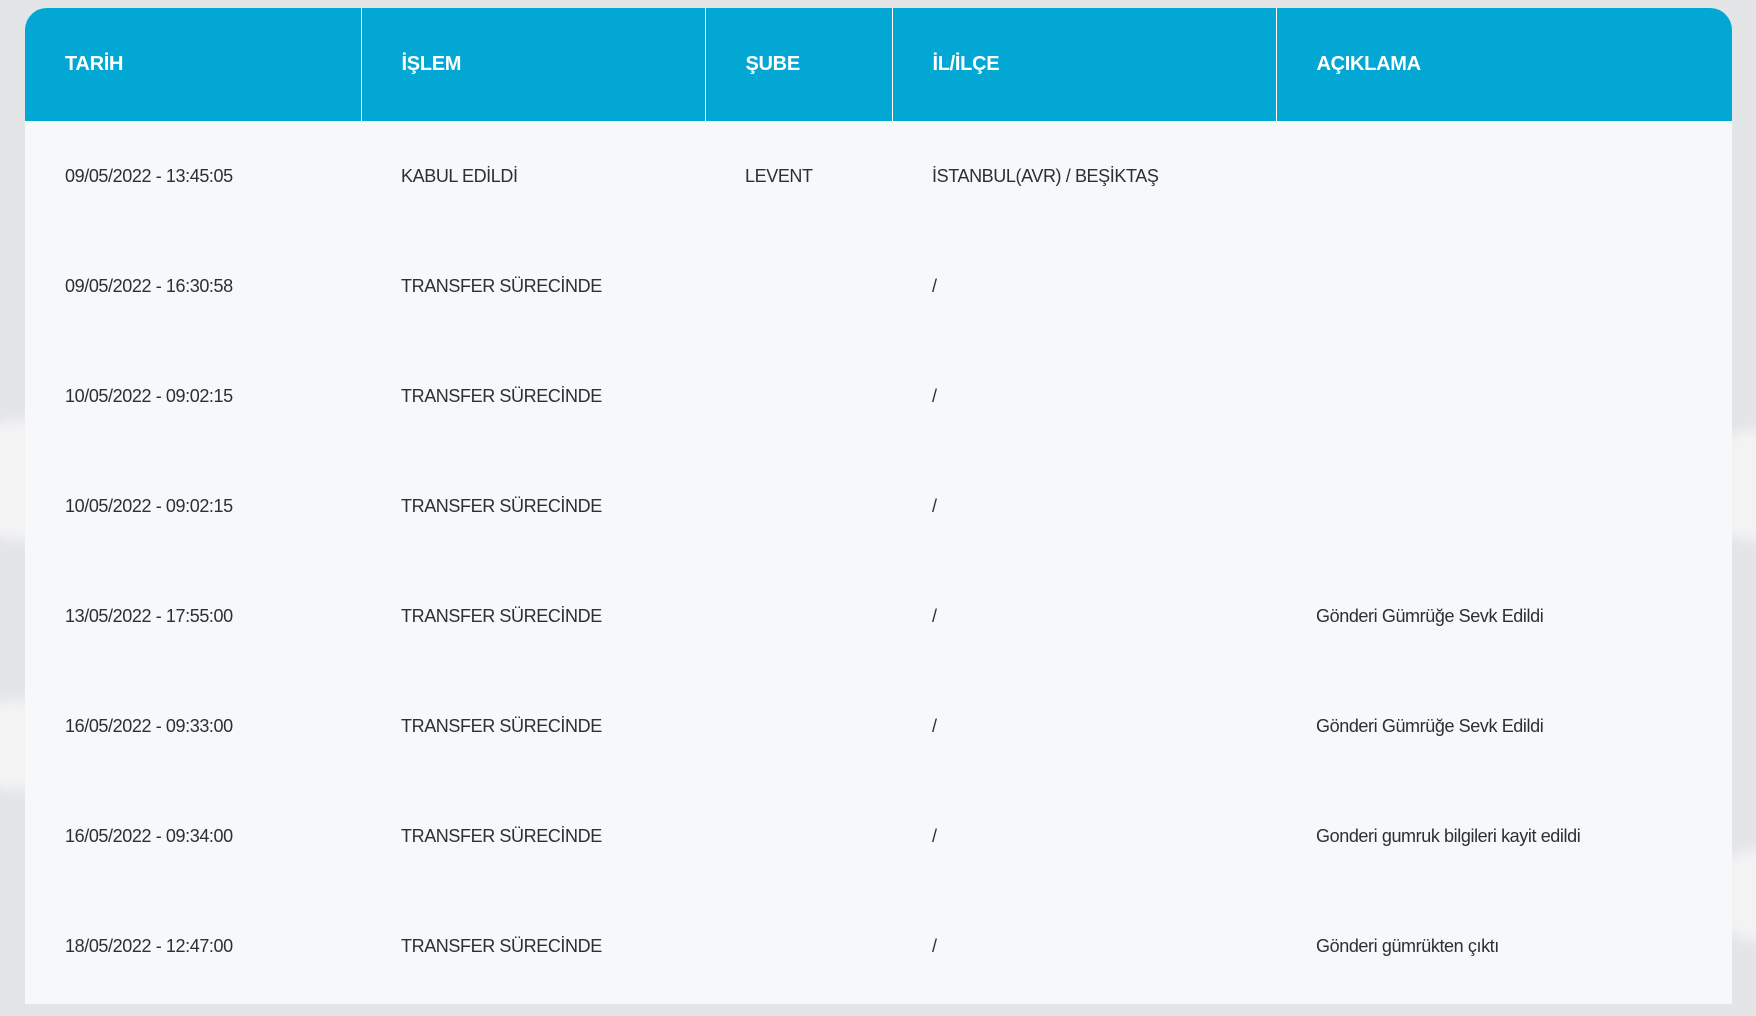 This screenshot has height=1016, width=1756. I want to click on cell-description: Gonderi gumruk bilgileri kayit edildi, so click(1448, 835).